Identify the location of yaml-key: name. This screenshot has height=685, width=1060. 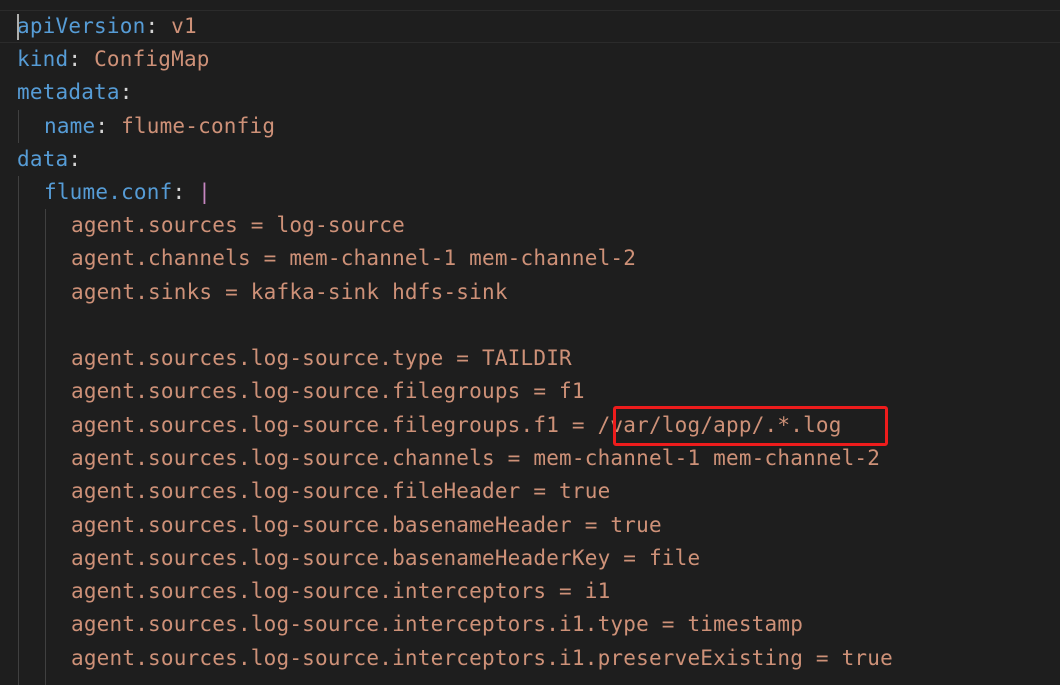
(70, 126).